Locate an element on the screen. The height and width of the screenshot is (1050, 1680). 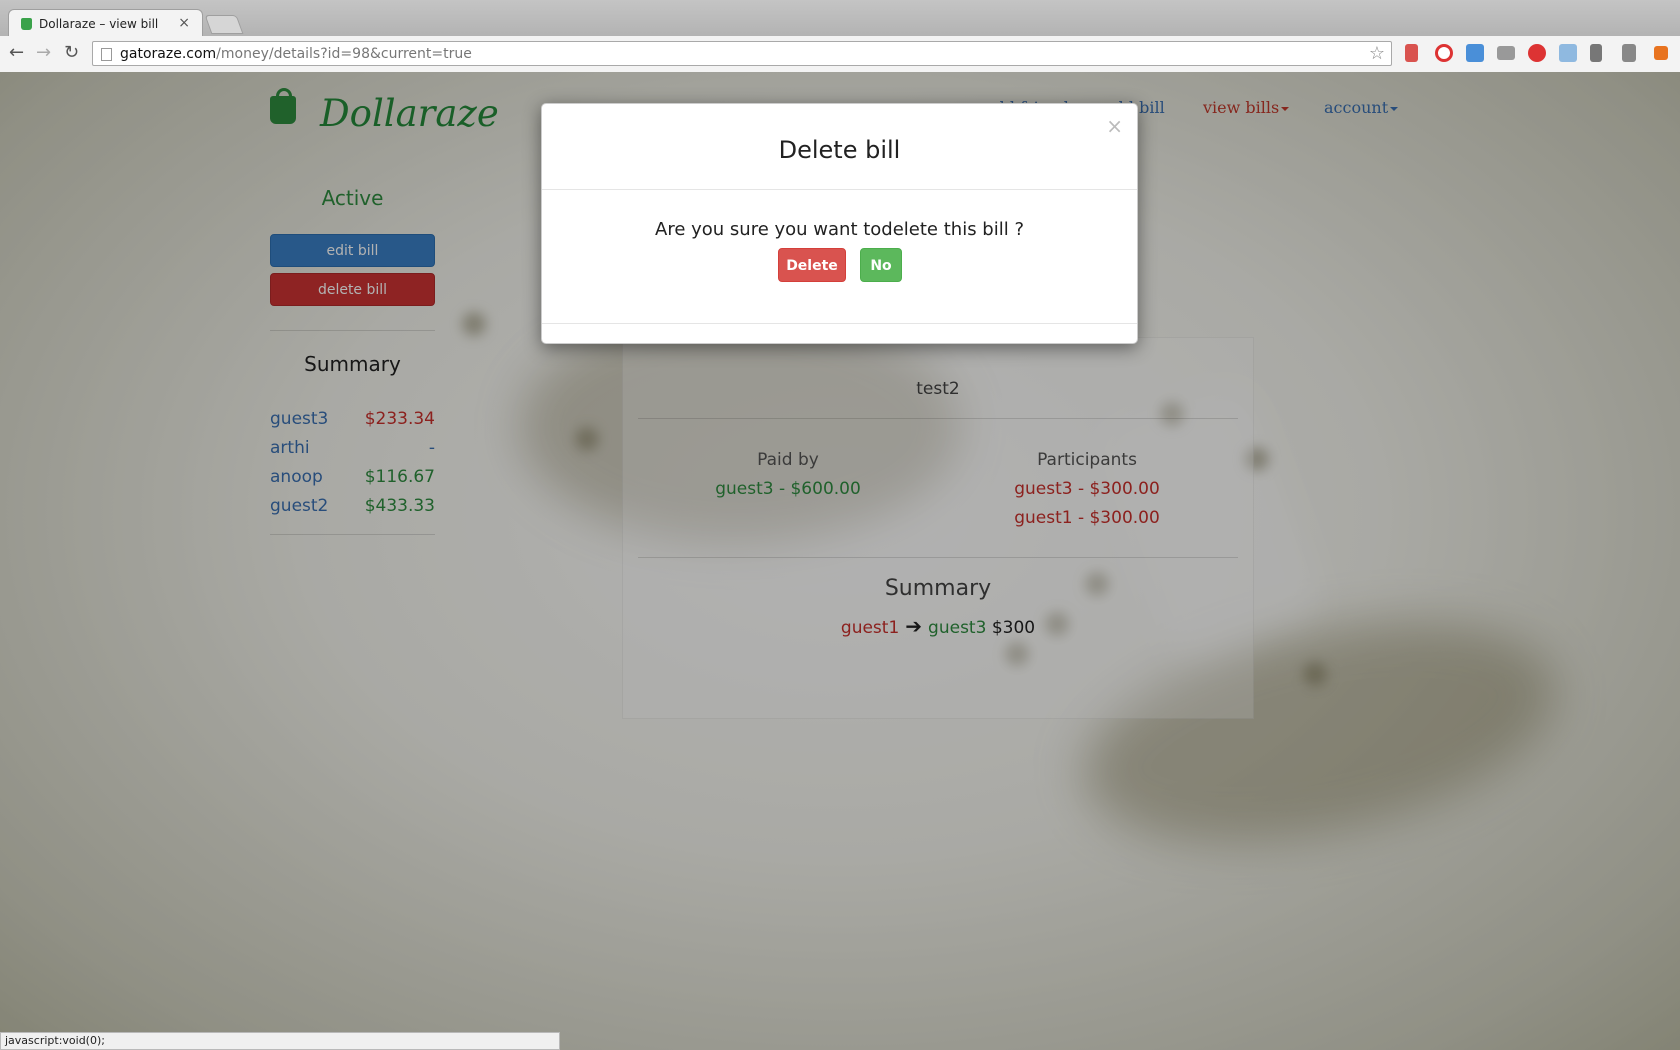
modal-header-divider is located at coordinates (839, 189).